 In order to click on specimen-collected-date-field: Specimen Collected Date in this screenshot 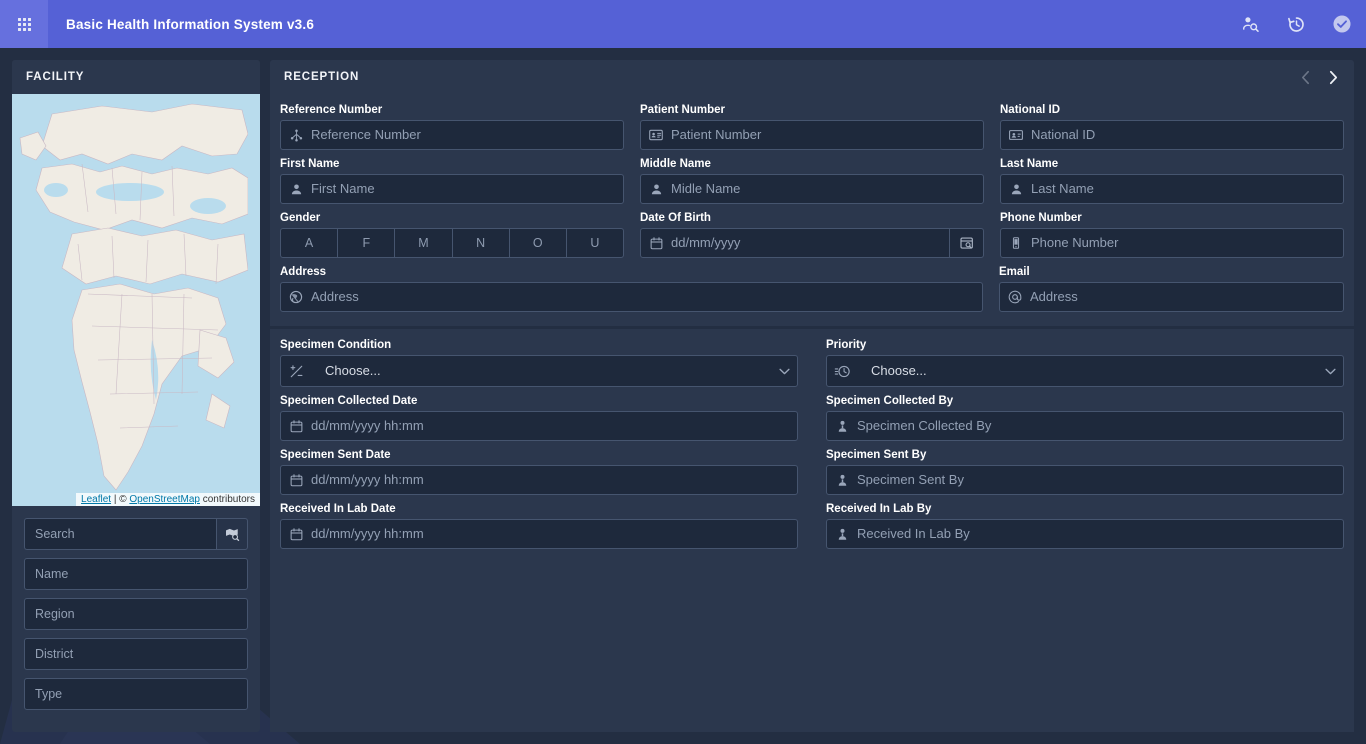, I will do `click(539, 418)`.